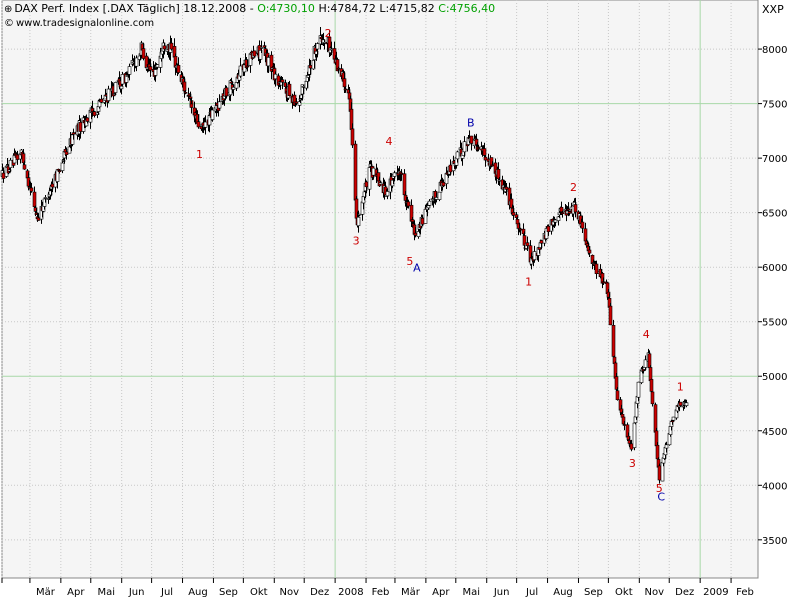 The image size is (800, 600). I want to click on x-tick-label: Mär, so click(411, 592).